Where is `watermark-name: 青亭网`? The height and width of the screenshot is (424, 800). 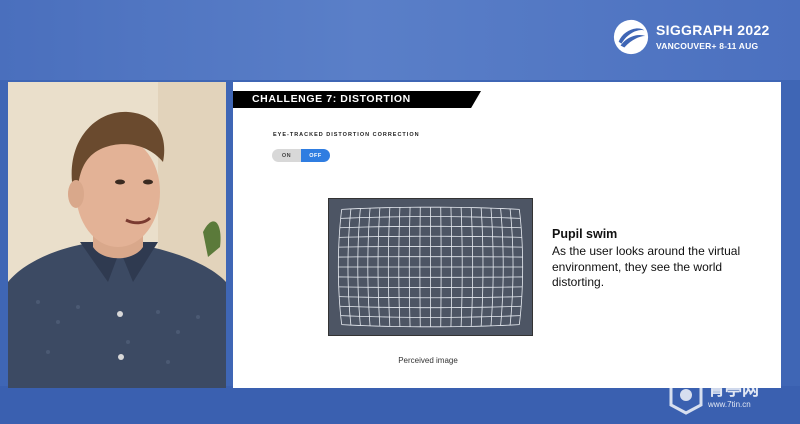
watermark-name: 青亭网 is located at coordinates (733, 389).